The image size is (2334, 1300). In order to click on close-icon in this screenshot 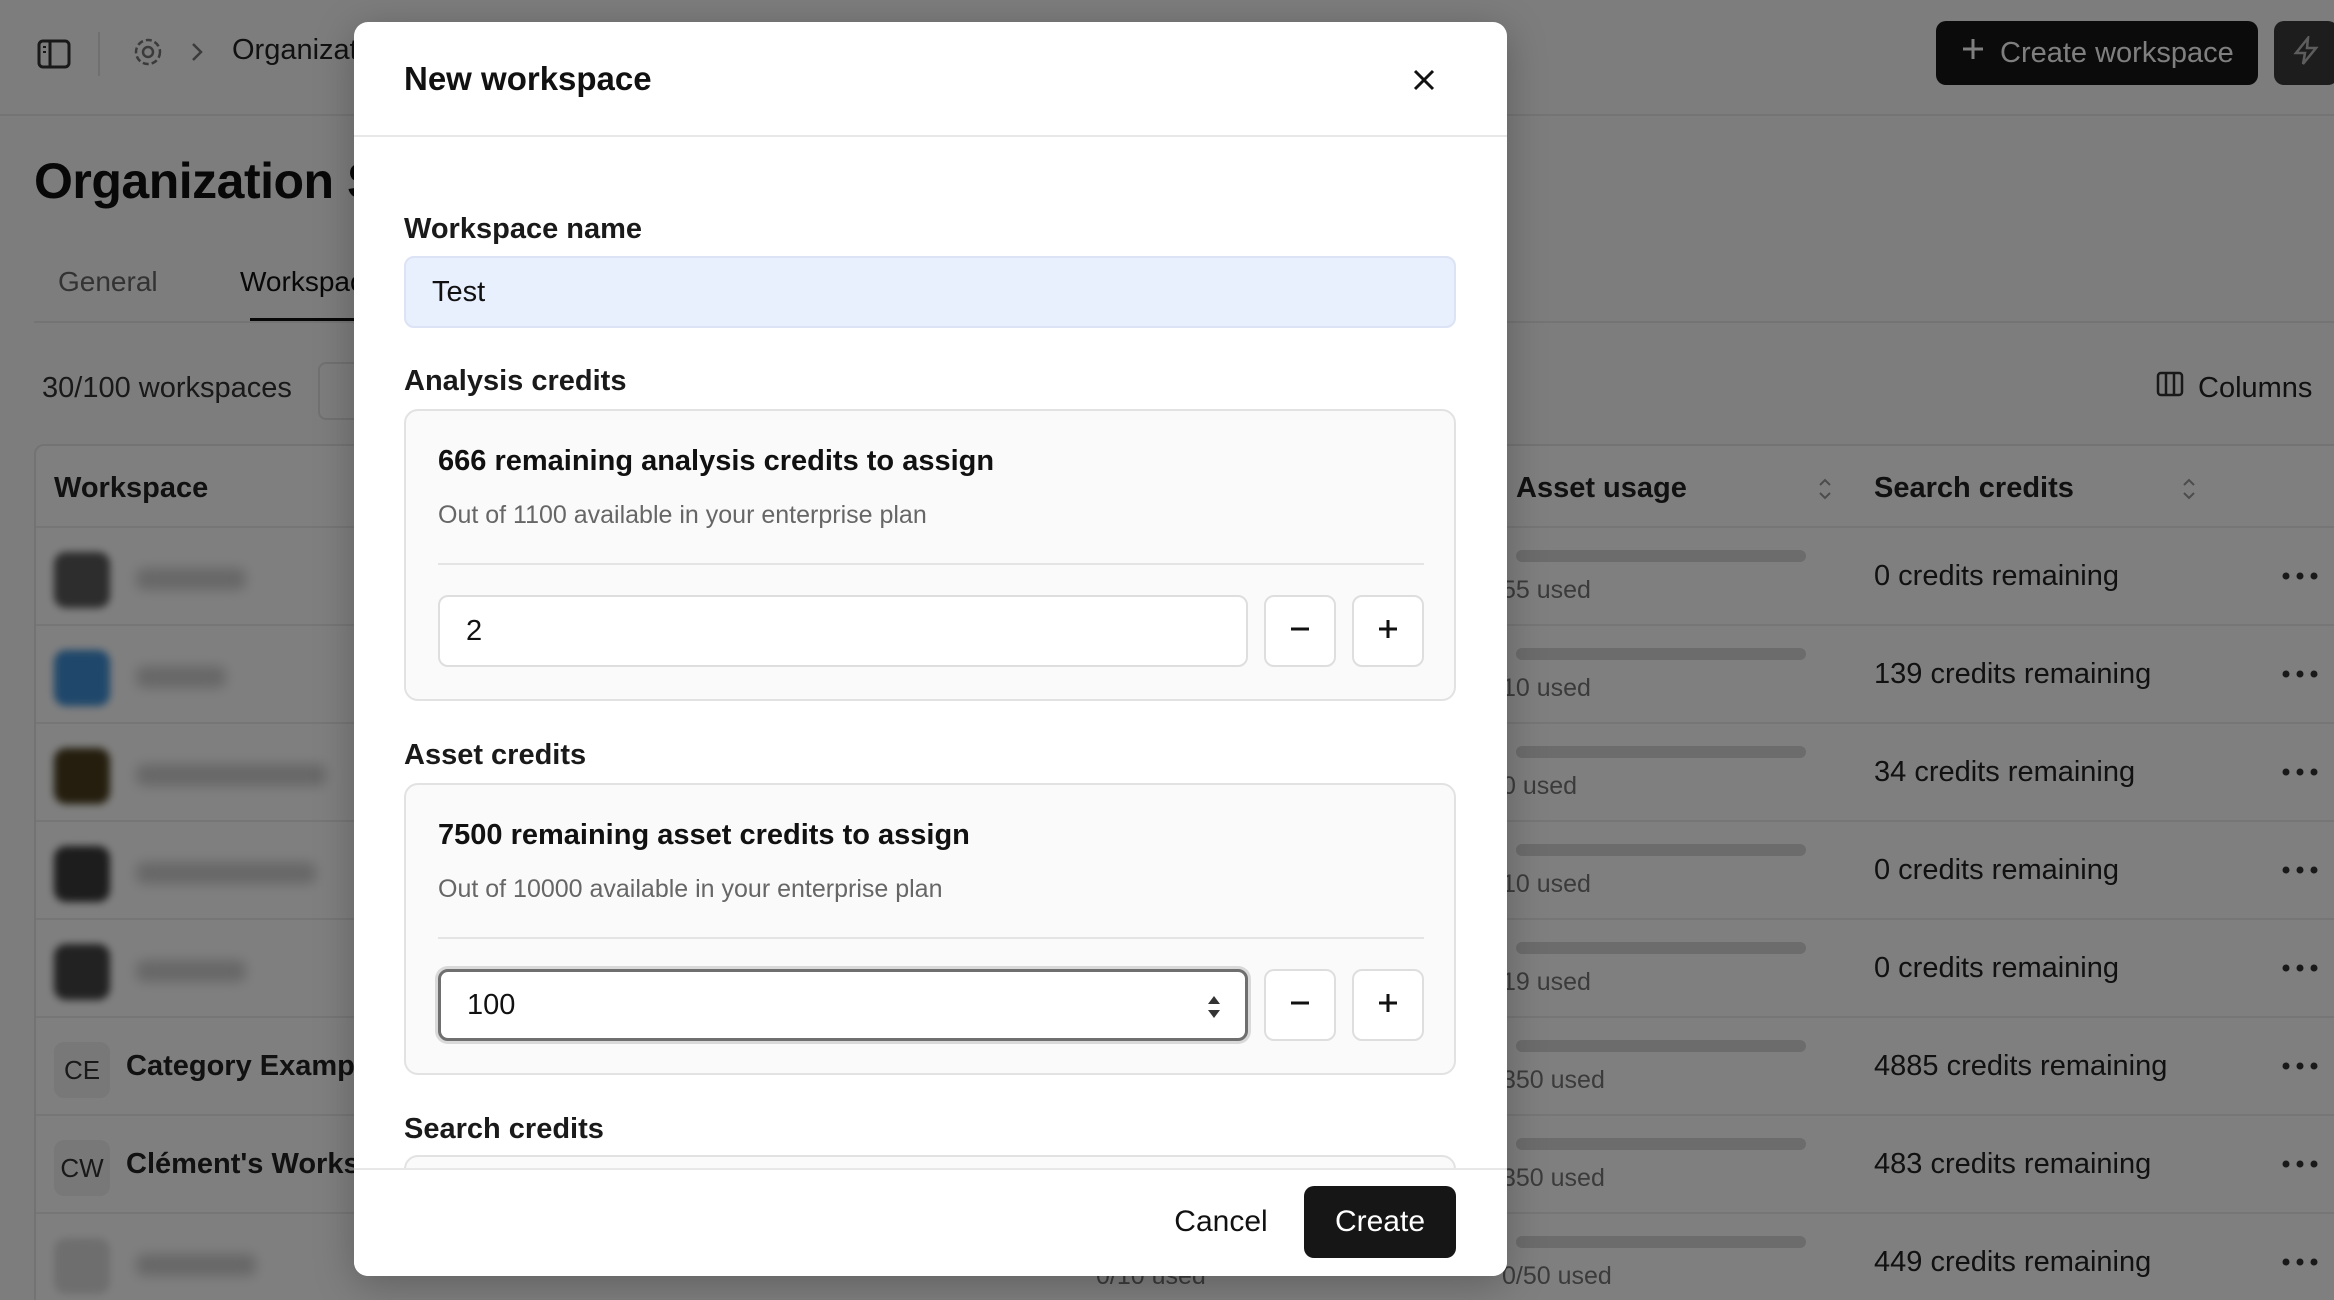, I will do `click(1424, 80)`.